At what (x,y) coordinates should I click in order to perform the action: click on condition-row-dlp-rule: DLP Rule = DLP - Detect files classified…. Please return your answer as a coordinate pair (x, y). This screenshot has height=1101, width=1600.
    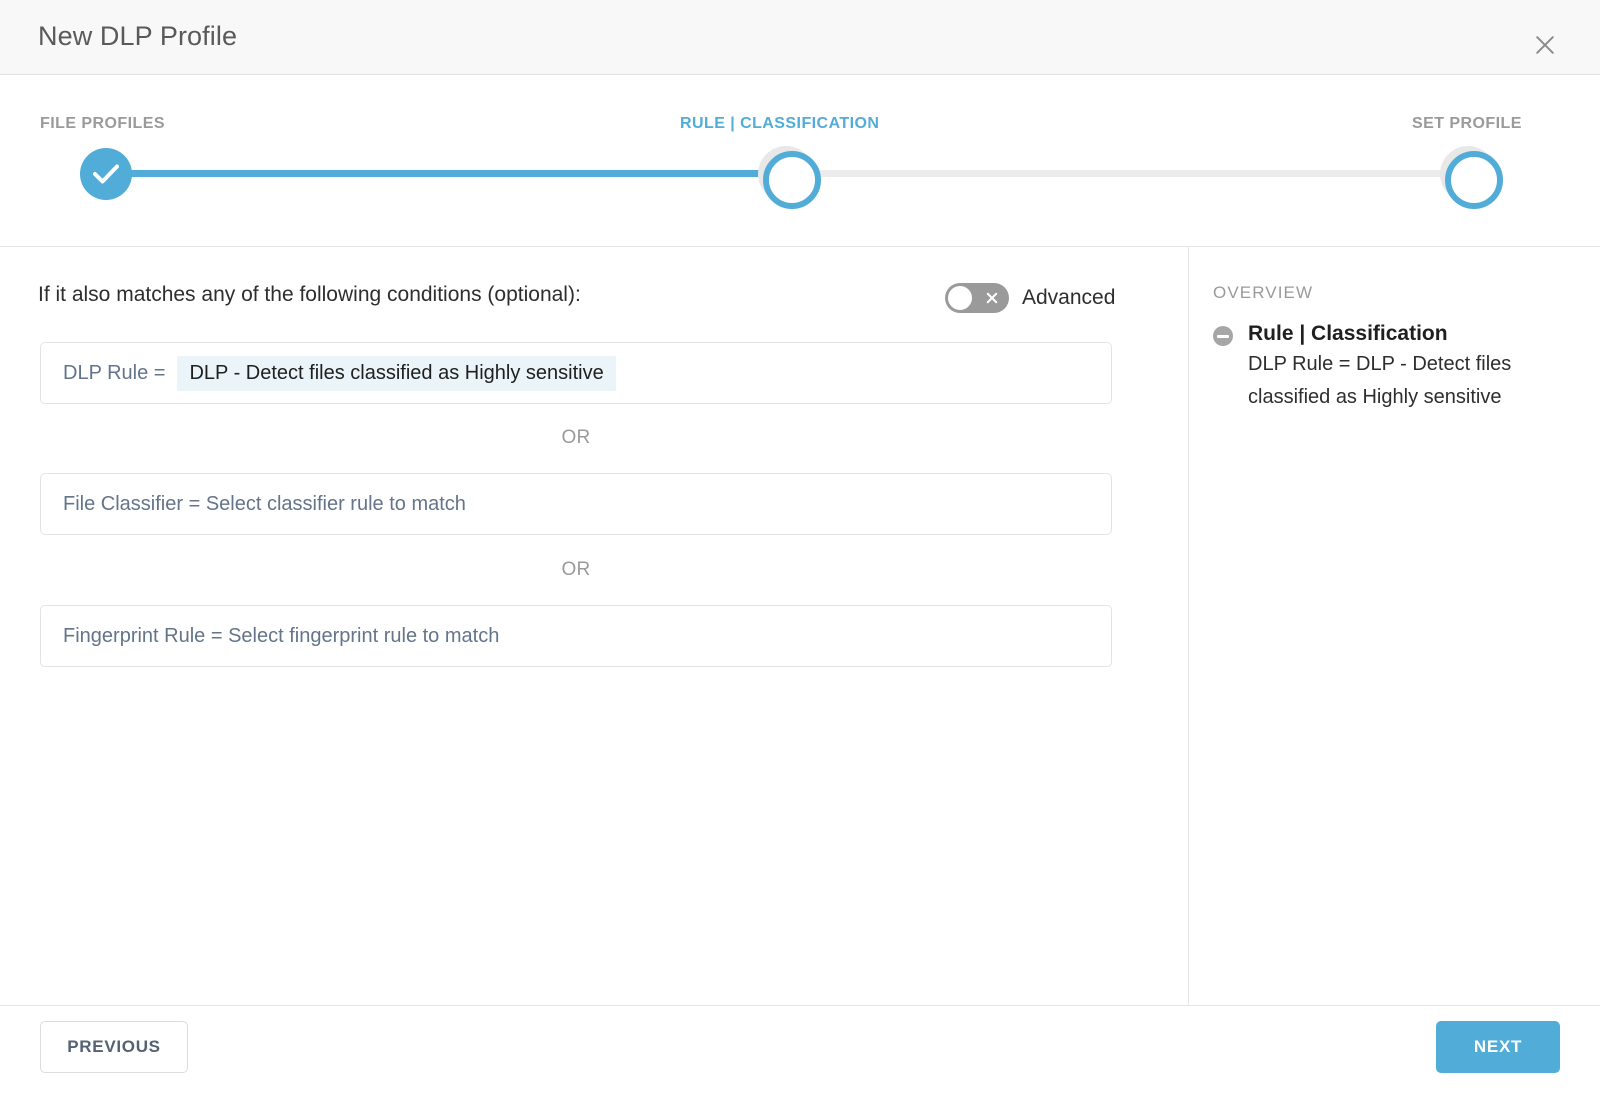
    Looking at the image, I should click on (576, 373).